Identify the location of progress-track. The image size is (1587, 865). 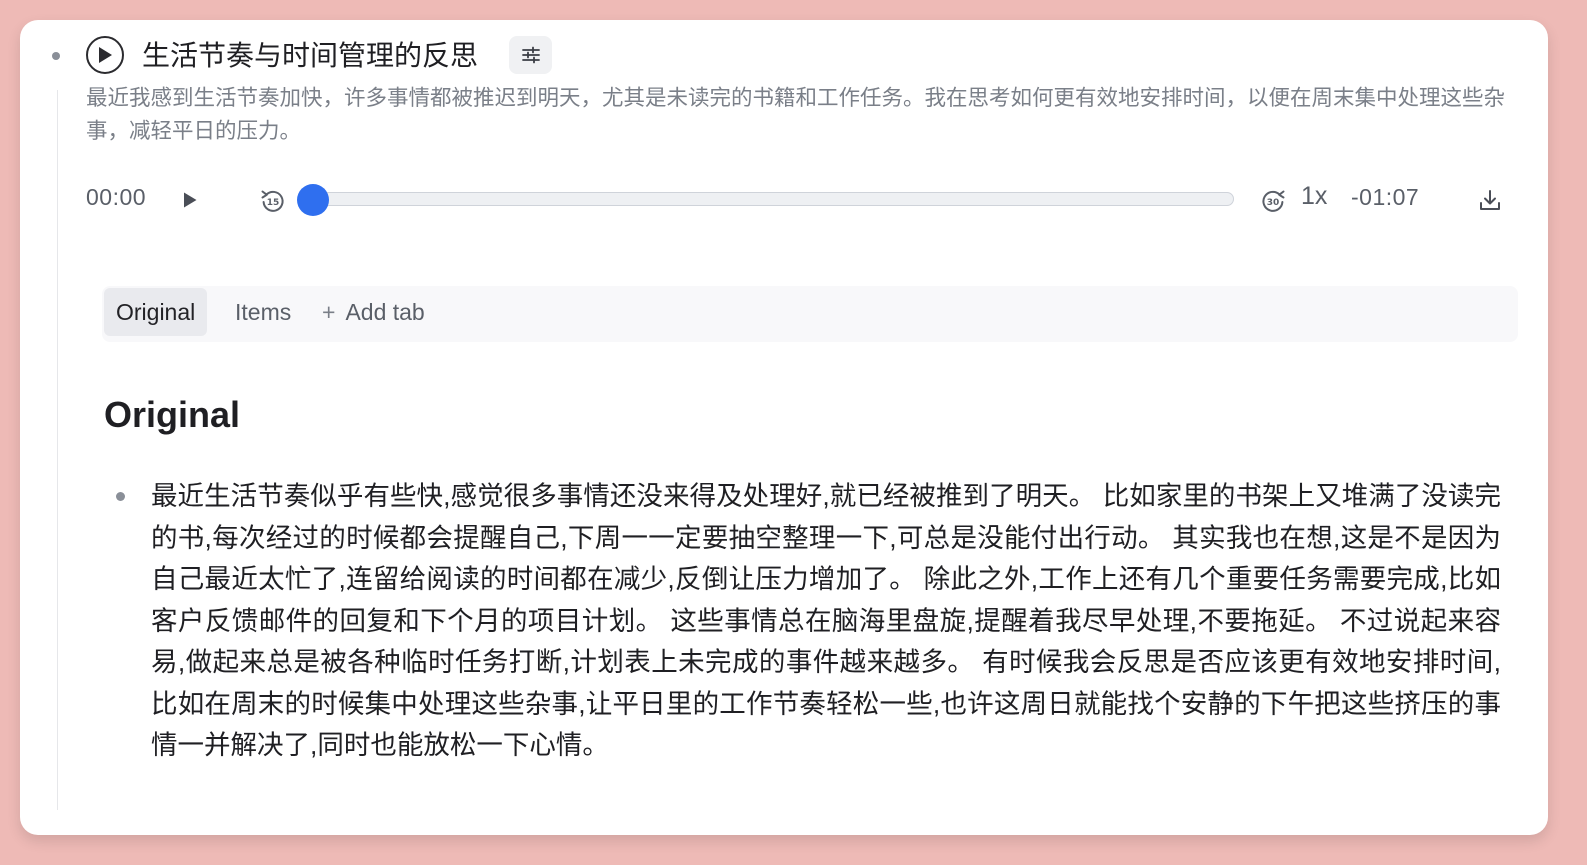
(772, 199).